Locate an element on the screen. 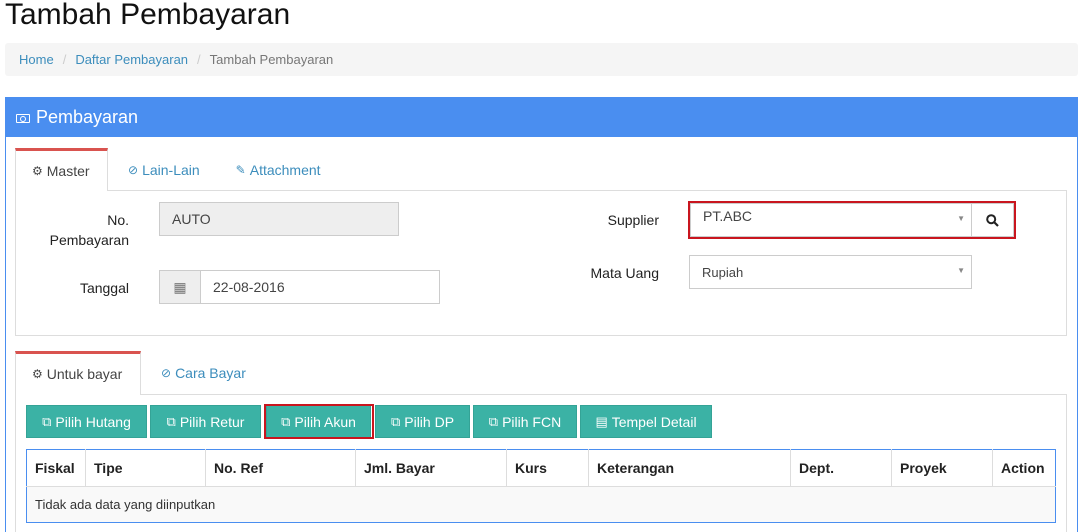 Image resolution: width=1082 pixels, height=532 pixels. breadcrumb-daftar-pembayaran: Daftar Pembayaran is located at coordinates (131, 59).